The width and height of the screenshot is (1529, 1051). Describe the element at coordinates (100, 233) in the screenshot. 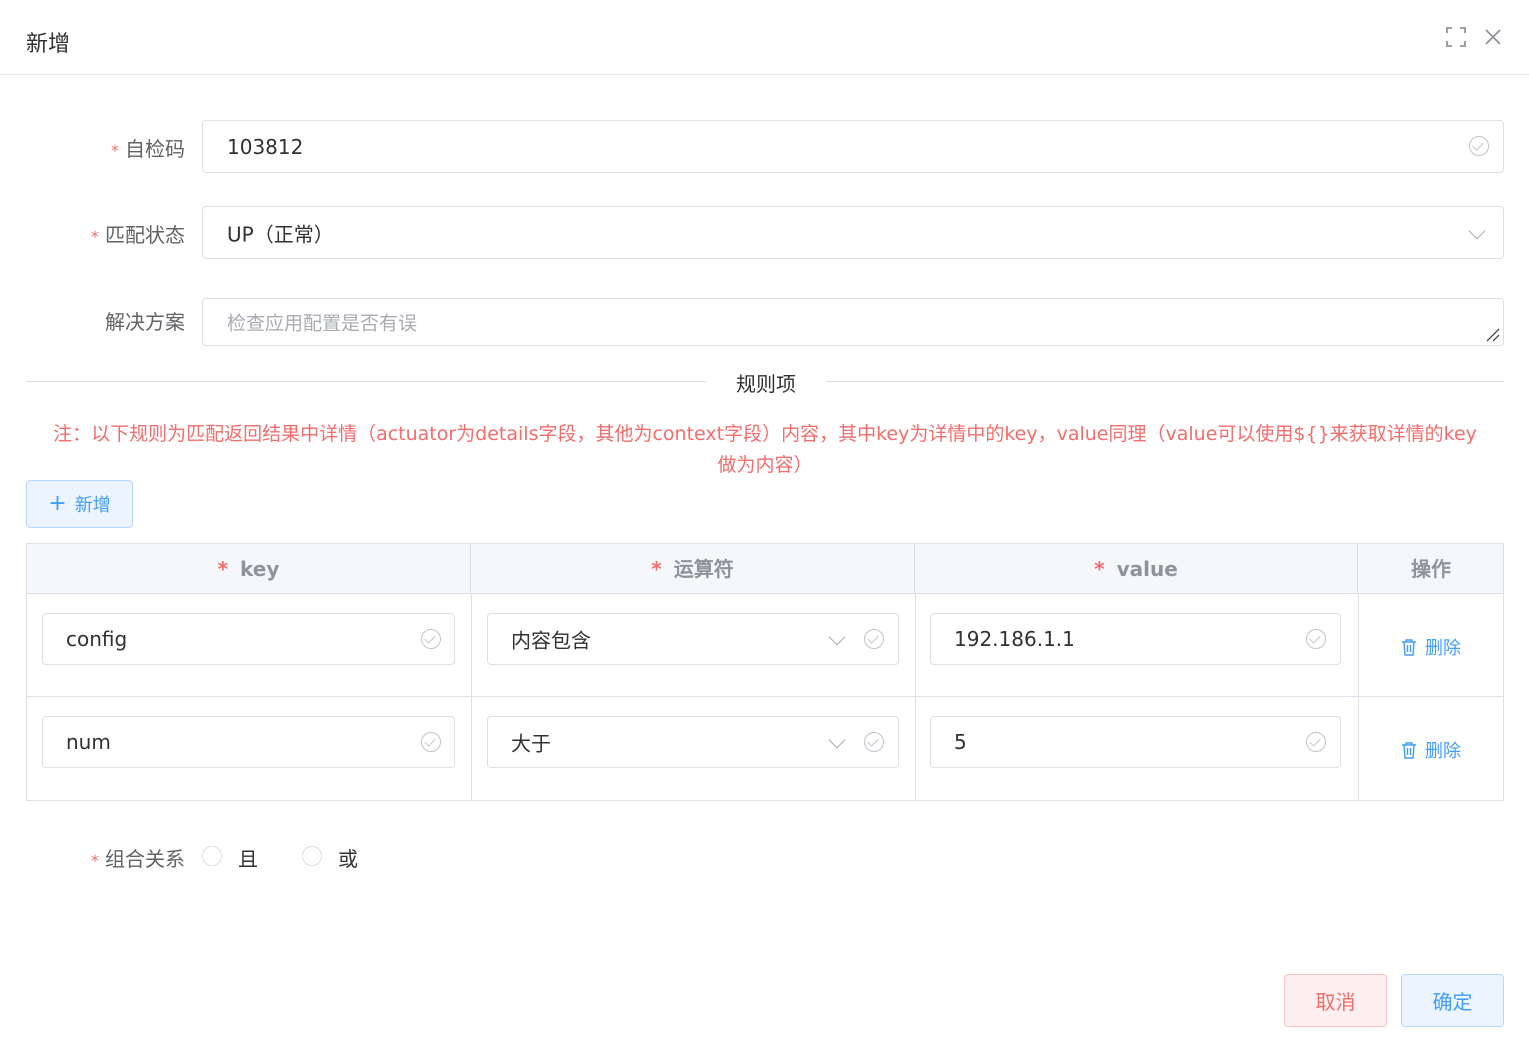

I see `match-status-label: * 匹配状态` at that location.